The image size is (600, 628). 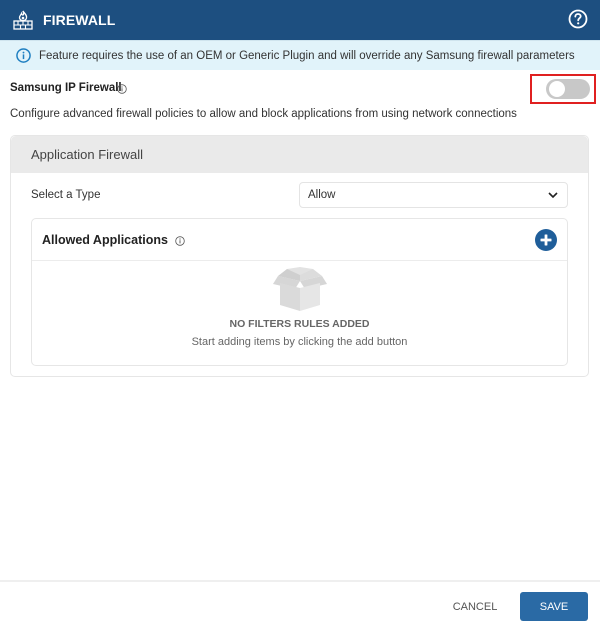 What do you see at coordinates (299, 324) in the screenshot?
I see `empty-state-title: NO FILTERS RULES ADDED` at bounding box center [299, 324].